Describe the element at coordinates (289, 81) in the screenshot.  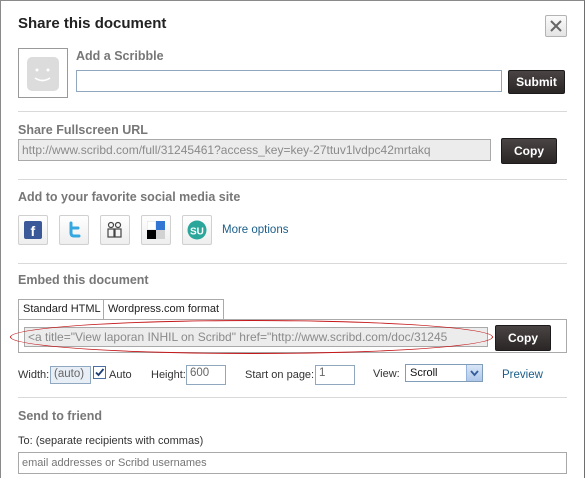
I see `scribble-input` at that location.